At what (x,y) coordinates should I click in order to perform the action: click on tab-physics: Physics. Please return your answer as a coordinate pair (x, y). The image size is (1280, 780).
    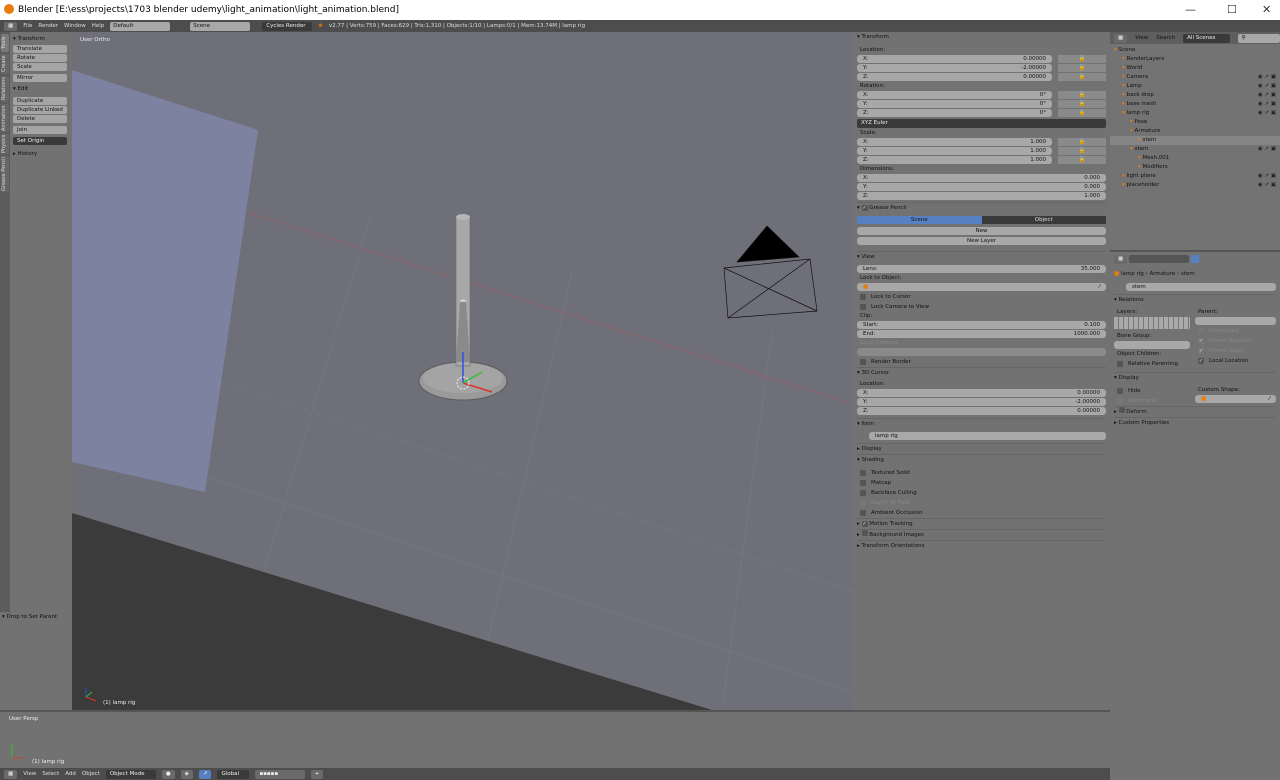
    Looking at the image, I should click on (5, 144).